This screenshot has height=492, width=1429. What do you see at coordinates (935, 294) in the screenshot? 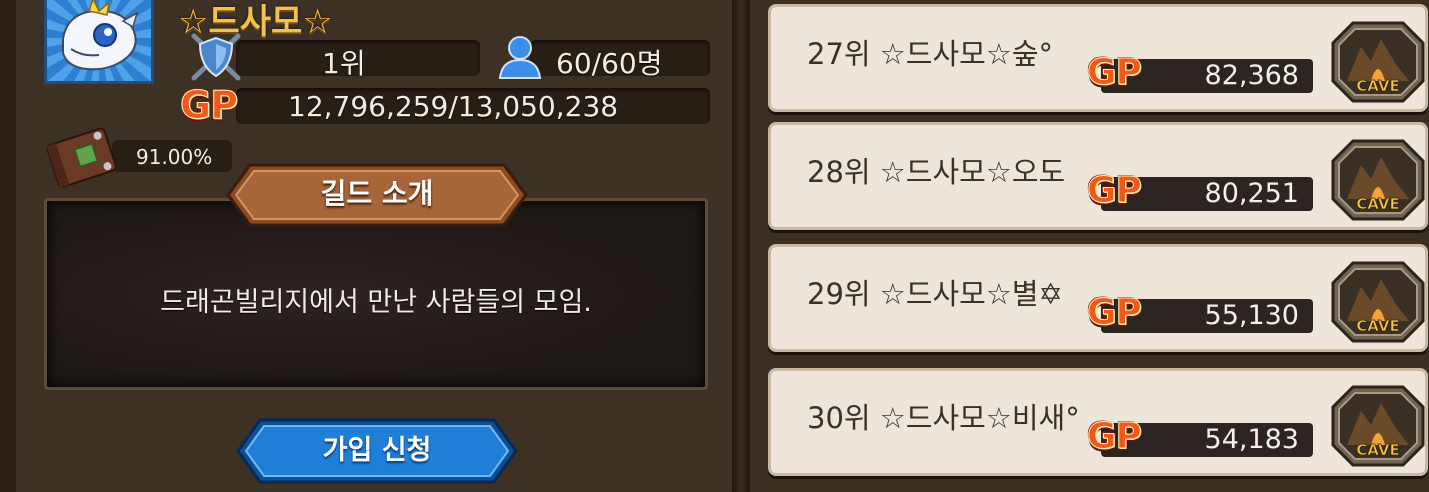
I see `ranking-title: 29위 ☆드사모☆별✡` at bounding box center [935, 294].